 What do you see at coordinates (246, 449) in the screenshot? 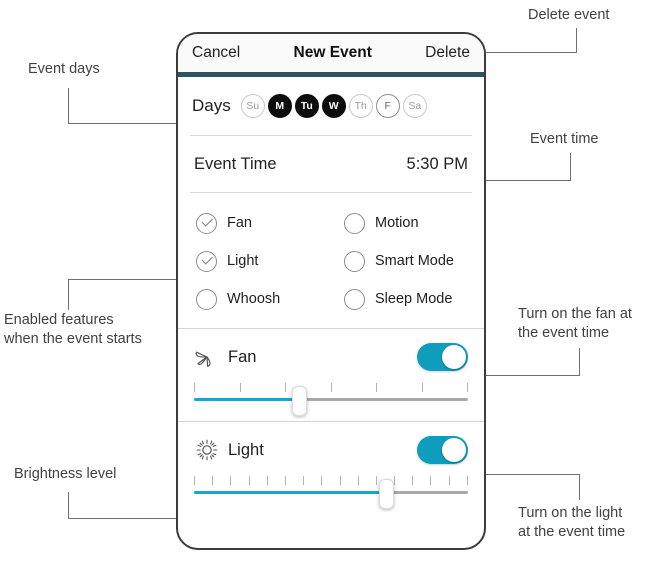
I see `light-control-label: Light` at bounding box center [246, 449].